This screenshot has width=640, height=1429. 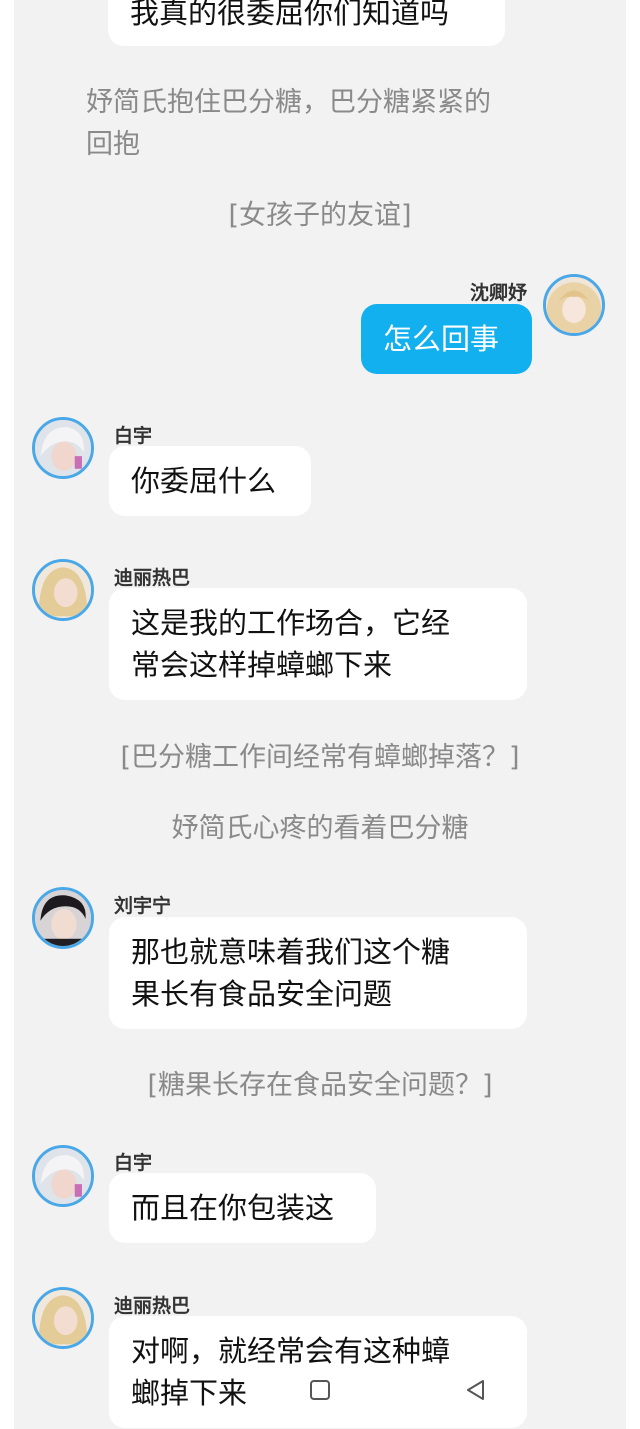 What do you see at coordinates (143, 906) in the screenshot?
I see `sender-name: 刘宇宁` at bounding box center [143, 906].